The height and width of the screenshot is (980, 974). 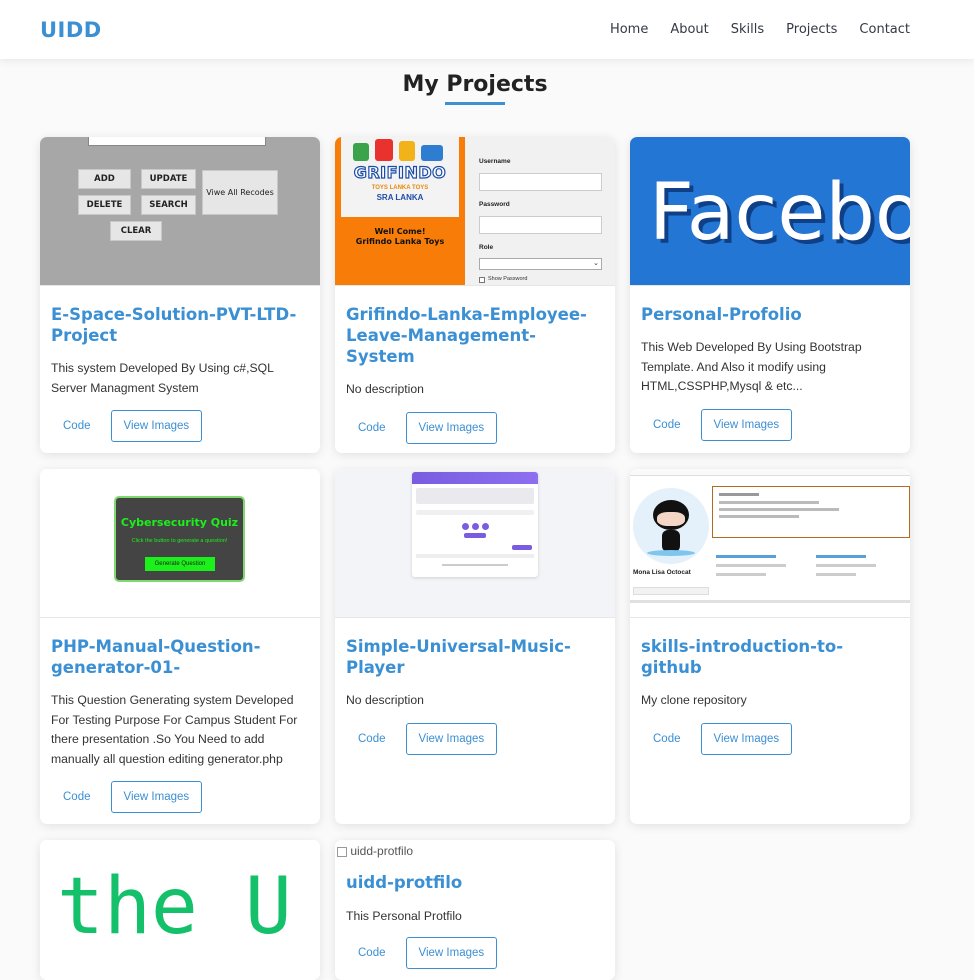 I want to click on role-select-image: ⌄, so click(x=540, y=264).